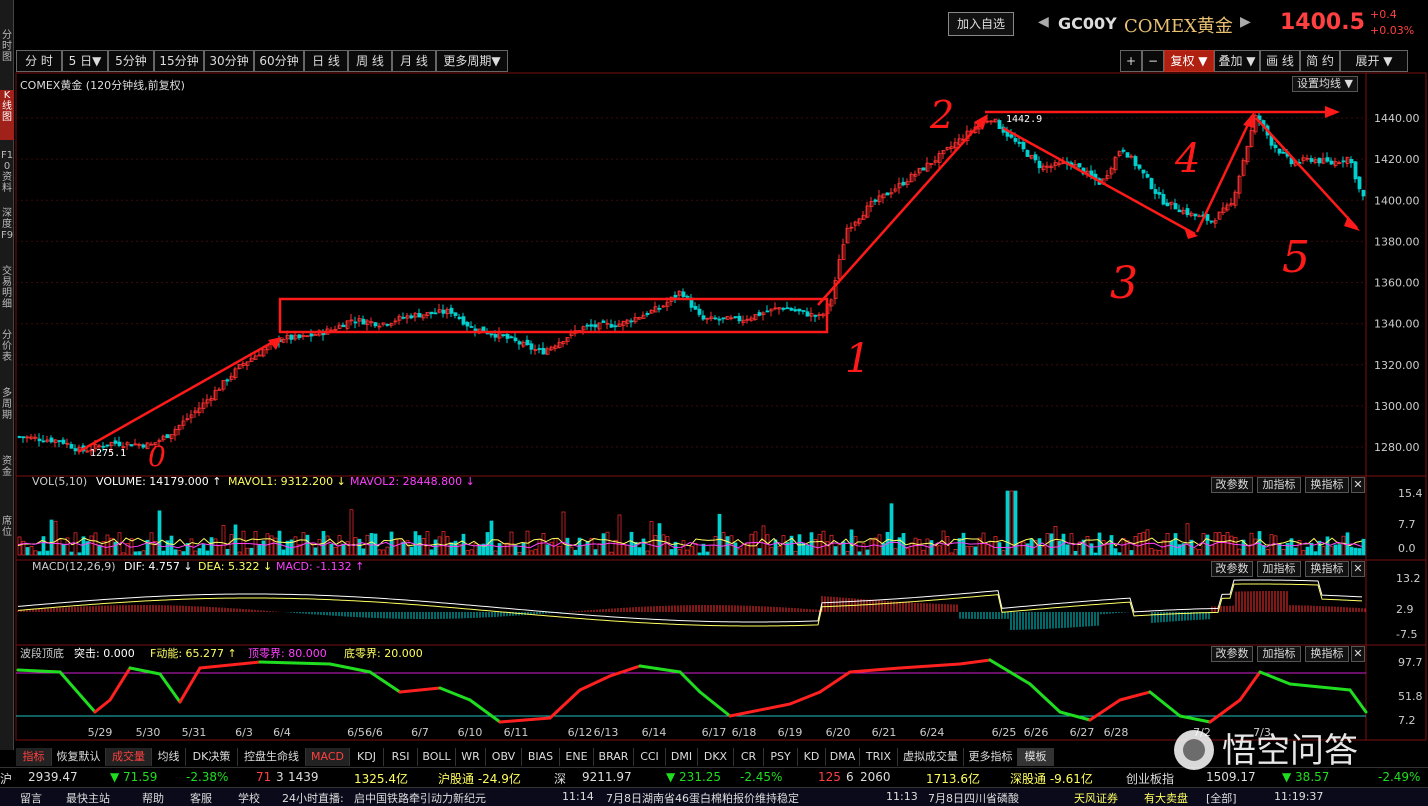  Describe the element at coordinates (991, 757) in the screenshot. I see `indicator-tab: 更多指标` at that location.